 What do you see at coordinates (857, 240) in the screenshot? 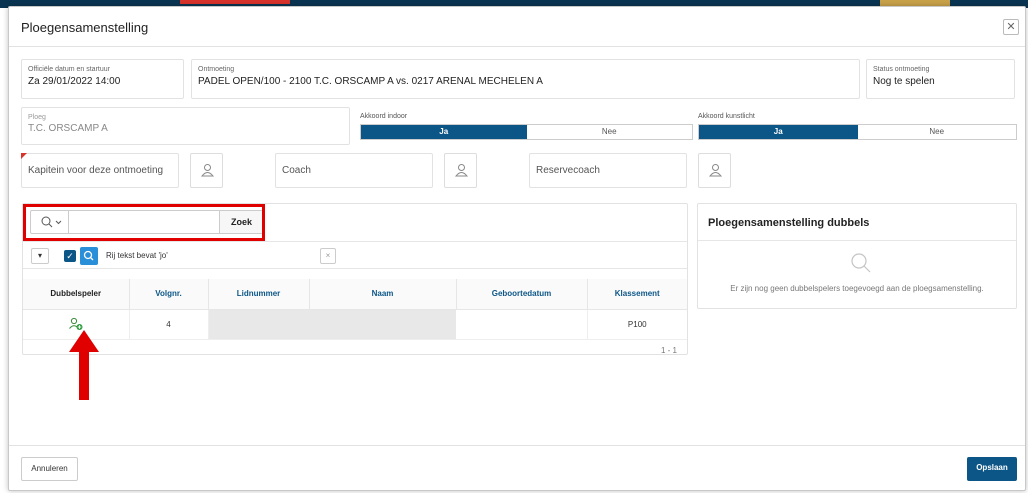
I see `divider` at bounding box center [857, 240].